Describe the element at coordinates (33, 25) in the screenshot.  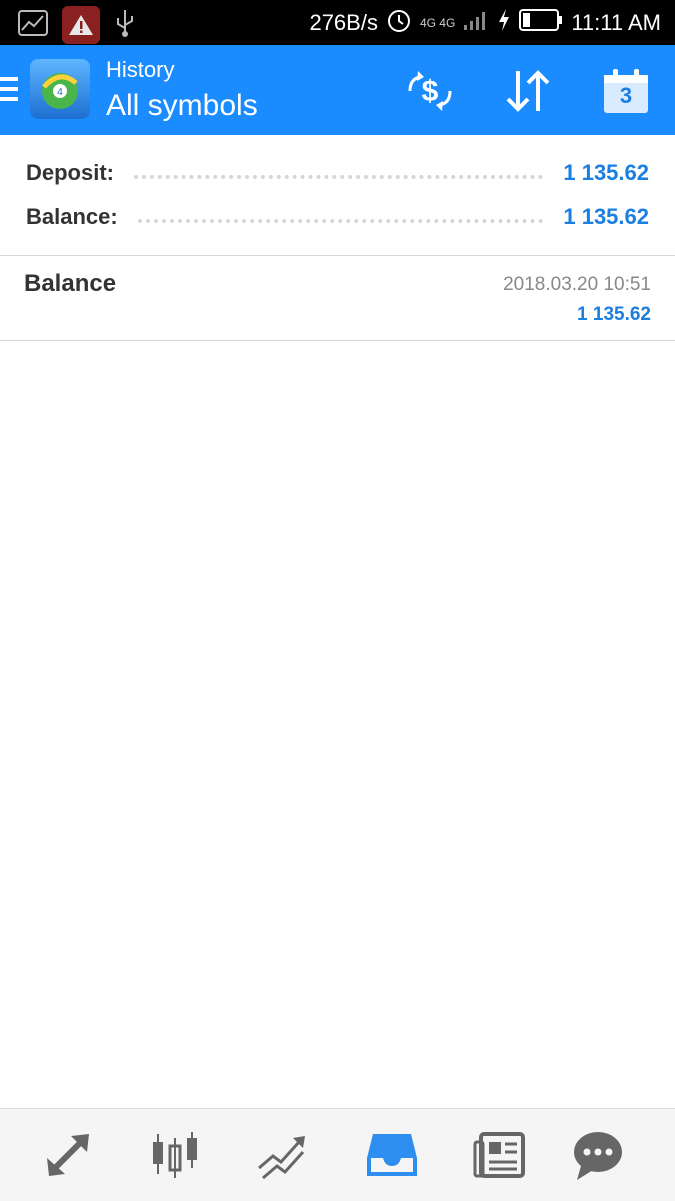
I see `chart-notification-icon` at that location.